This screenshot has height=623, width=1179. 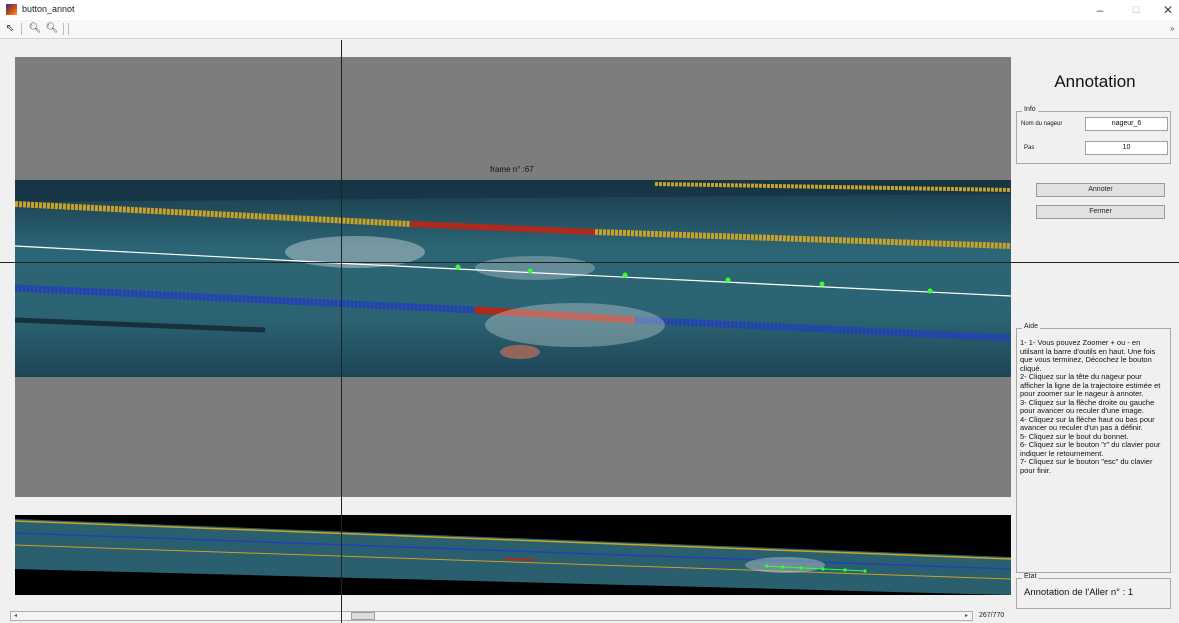 I want to click on panel-title: Annotation, so click(x=1095, y=81).